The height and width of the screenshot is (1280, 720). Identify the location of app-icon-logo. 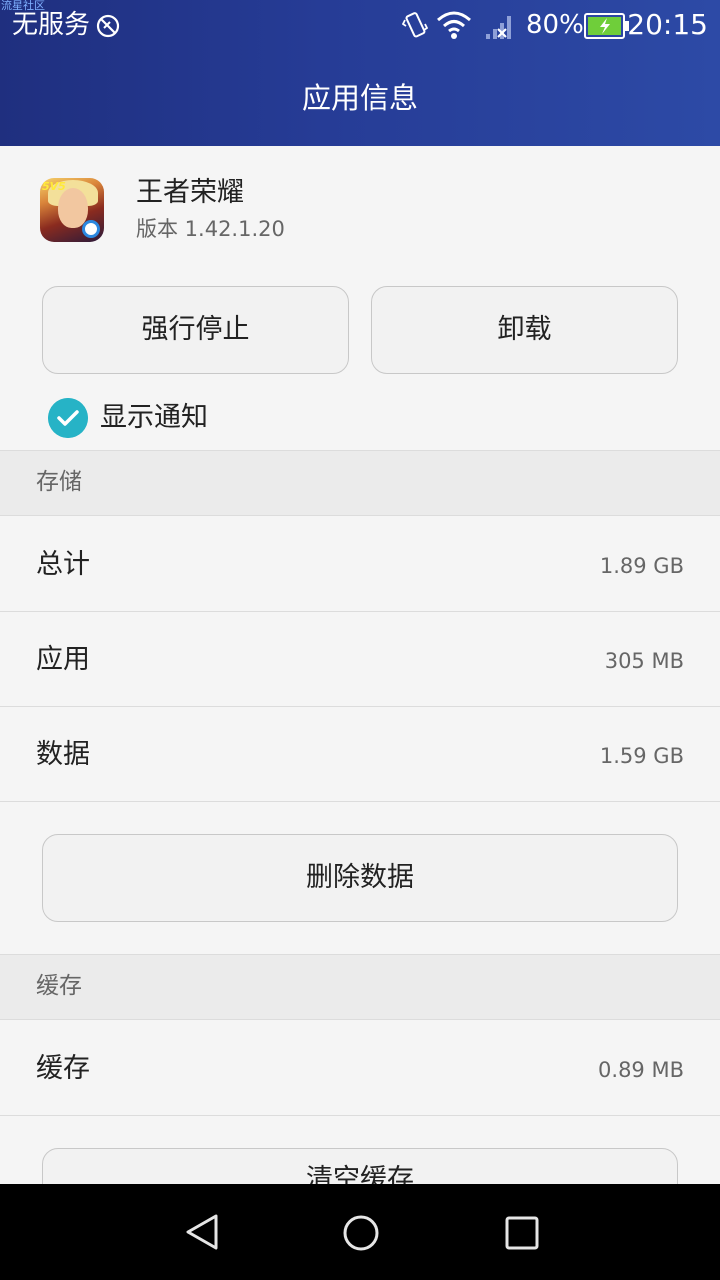
(91, 229).